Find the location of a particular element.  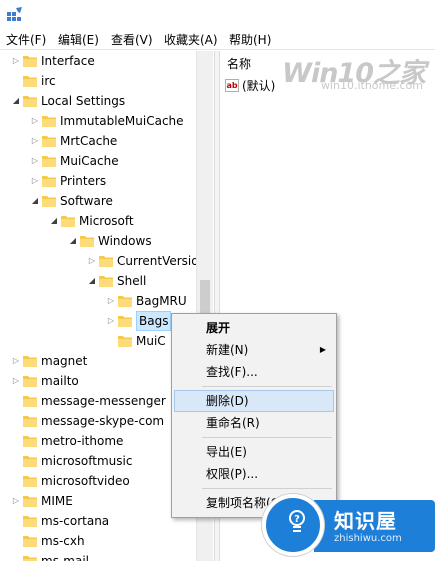

menu-file: 文件(F) is located at coordinates (26, 40).